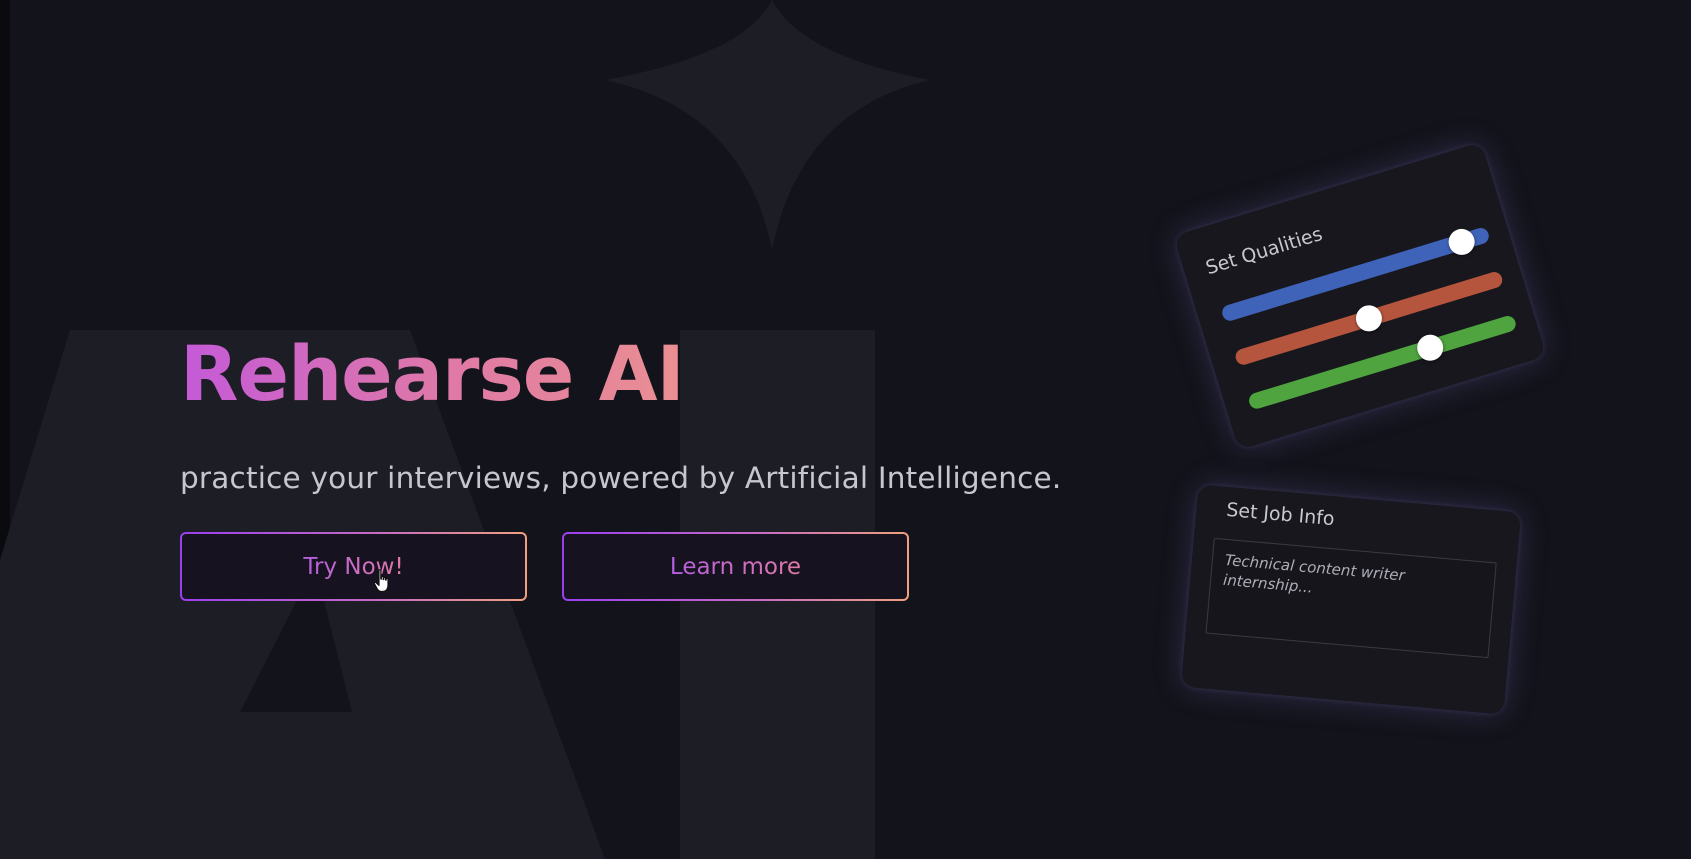  What do you see at coordinates (353, 566) in the screenshot?
I see `try-now-button: Try Now!` at bounding box center [353, 566].